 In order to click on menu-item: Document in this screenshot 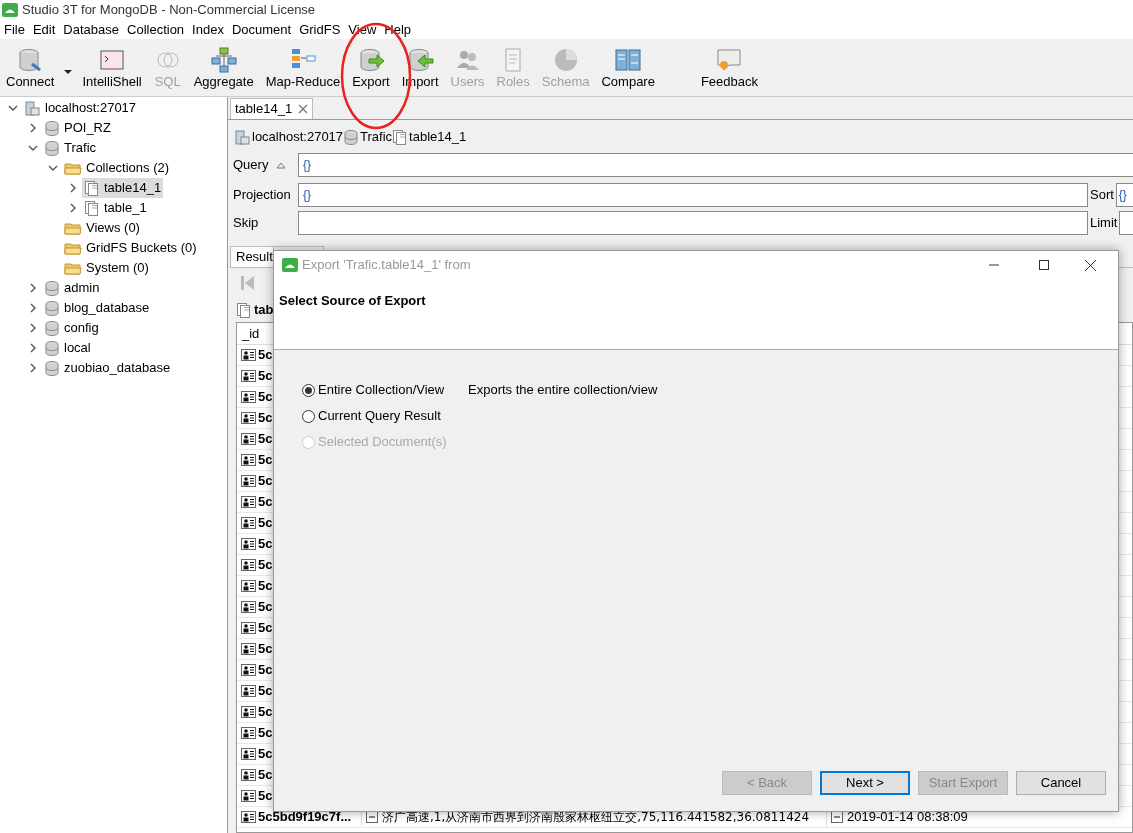, I will do `click(261, 29)`.